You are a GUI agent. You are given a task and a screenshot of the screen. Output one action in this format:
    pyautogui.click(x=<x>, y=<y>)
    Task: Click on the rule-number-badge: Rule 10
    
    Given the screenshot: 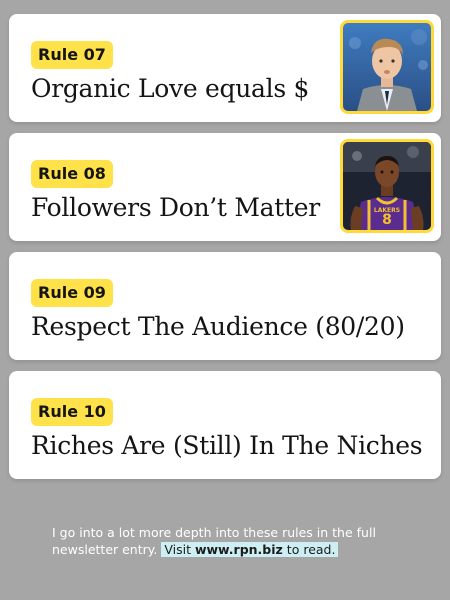 What is the action you would take?
    pyautogui.click(x=72, y=412)
    